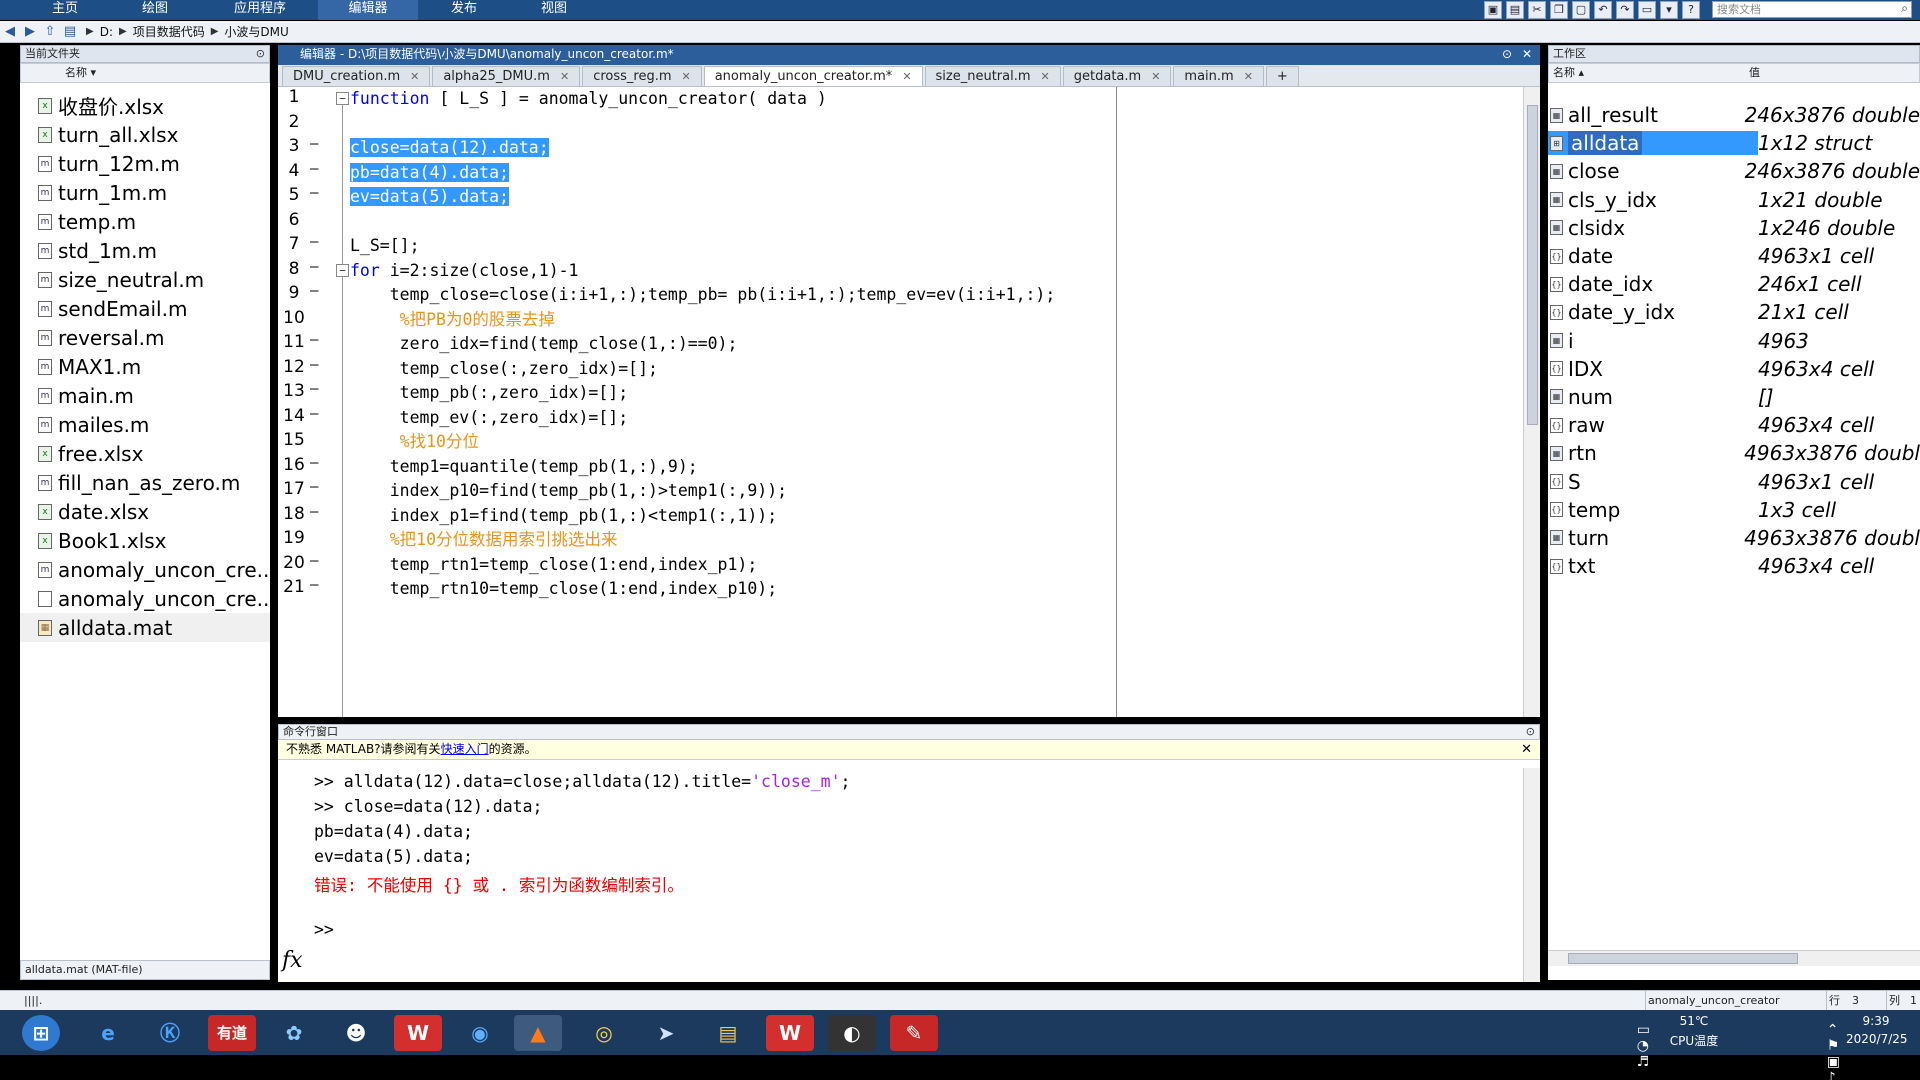  What do you see at coordinates (1734, 143) in the screenshot?
I see `workspace-variable: ⊞ alldata 1x12 struct` at bounding box center [1734, 143].